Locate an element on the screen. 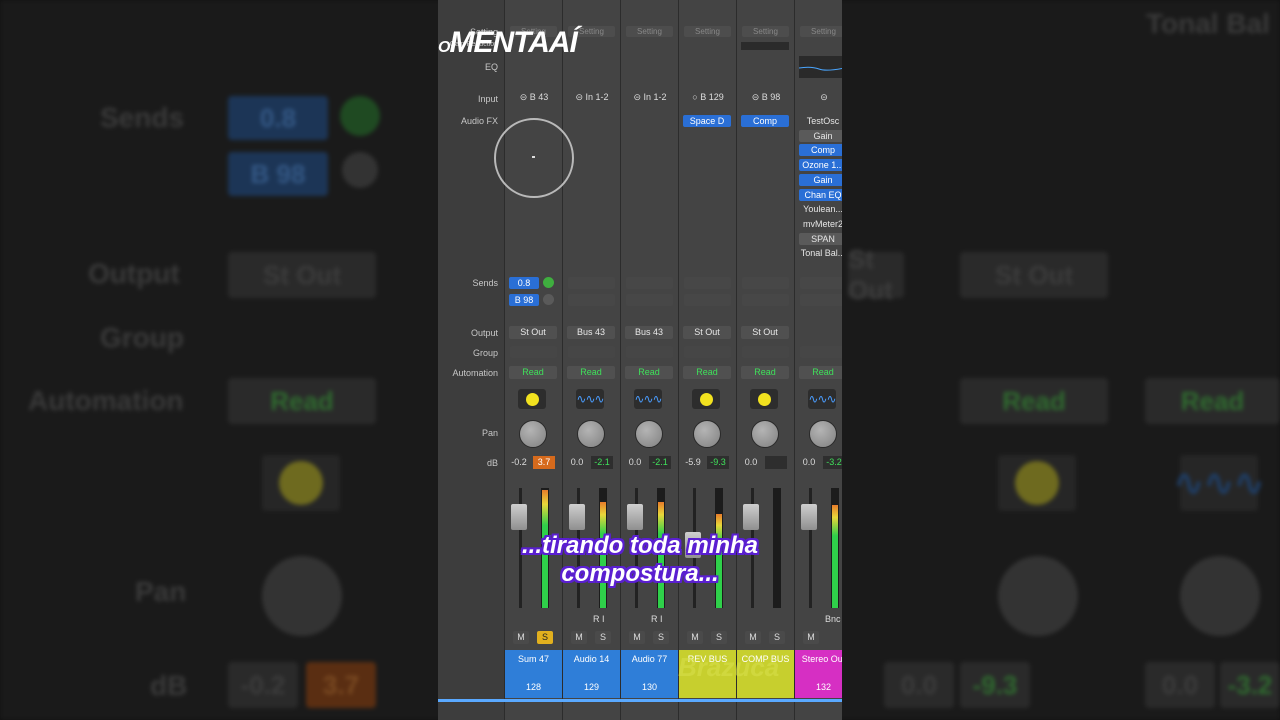 The image size is (1280, 720). peak-value: -3.2 is located at coordinates (832, 462).